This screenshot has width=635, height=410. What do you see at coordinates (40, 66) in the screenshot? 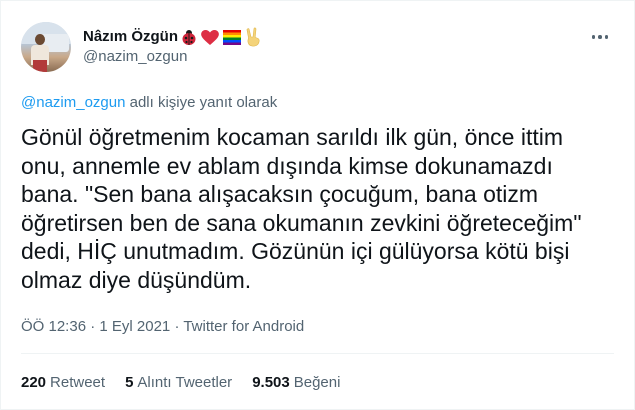
I see `avatar-person-legs` at bounding box center [40, 66].